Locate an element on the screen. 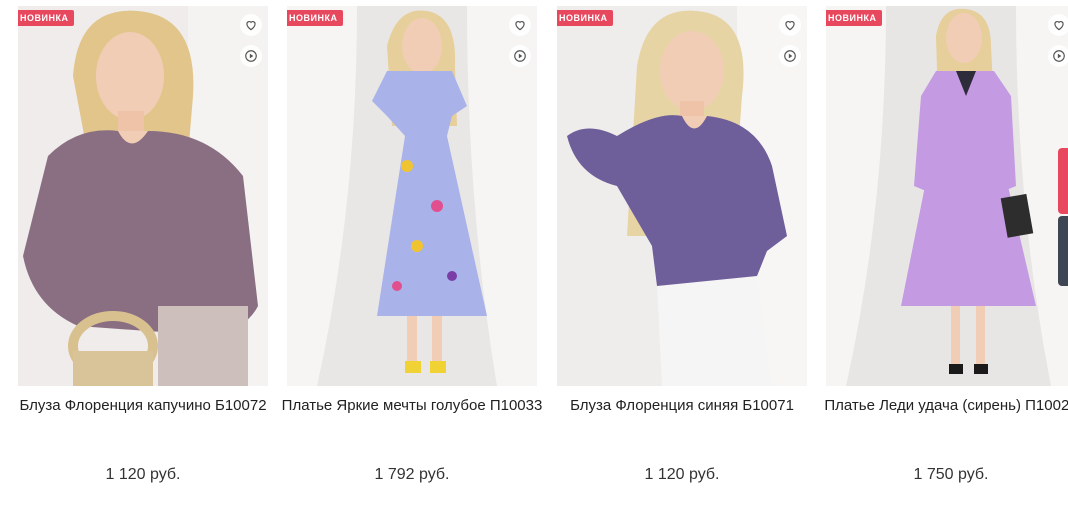  product-price: 1 792 руб. is located at coordinates (412, 474).